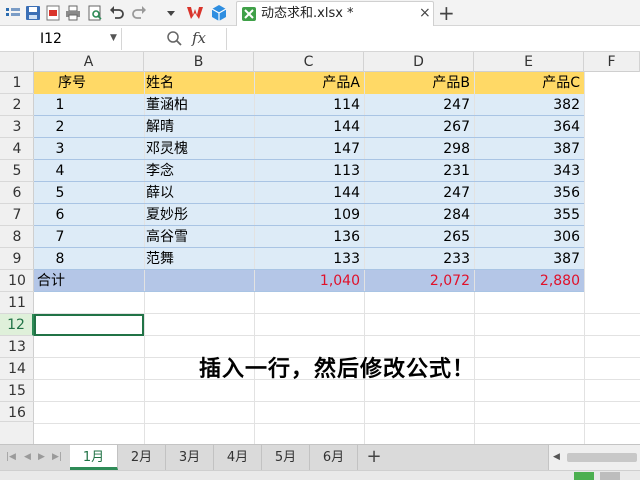 The height and width of the screenshot is (480, 640). I want to click on row-header-active: 12, so click(17, 325).